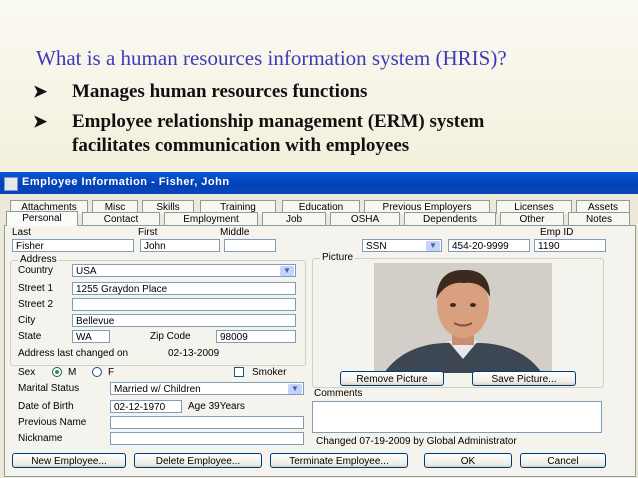 The image size is (638, 478). Describe the element at coordinates (73, 353) in the screenshot. I see `address-changed-label: Address last changed on` at that location.